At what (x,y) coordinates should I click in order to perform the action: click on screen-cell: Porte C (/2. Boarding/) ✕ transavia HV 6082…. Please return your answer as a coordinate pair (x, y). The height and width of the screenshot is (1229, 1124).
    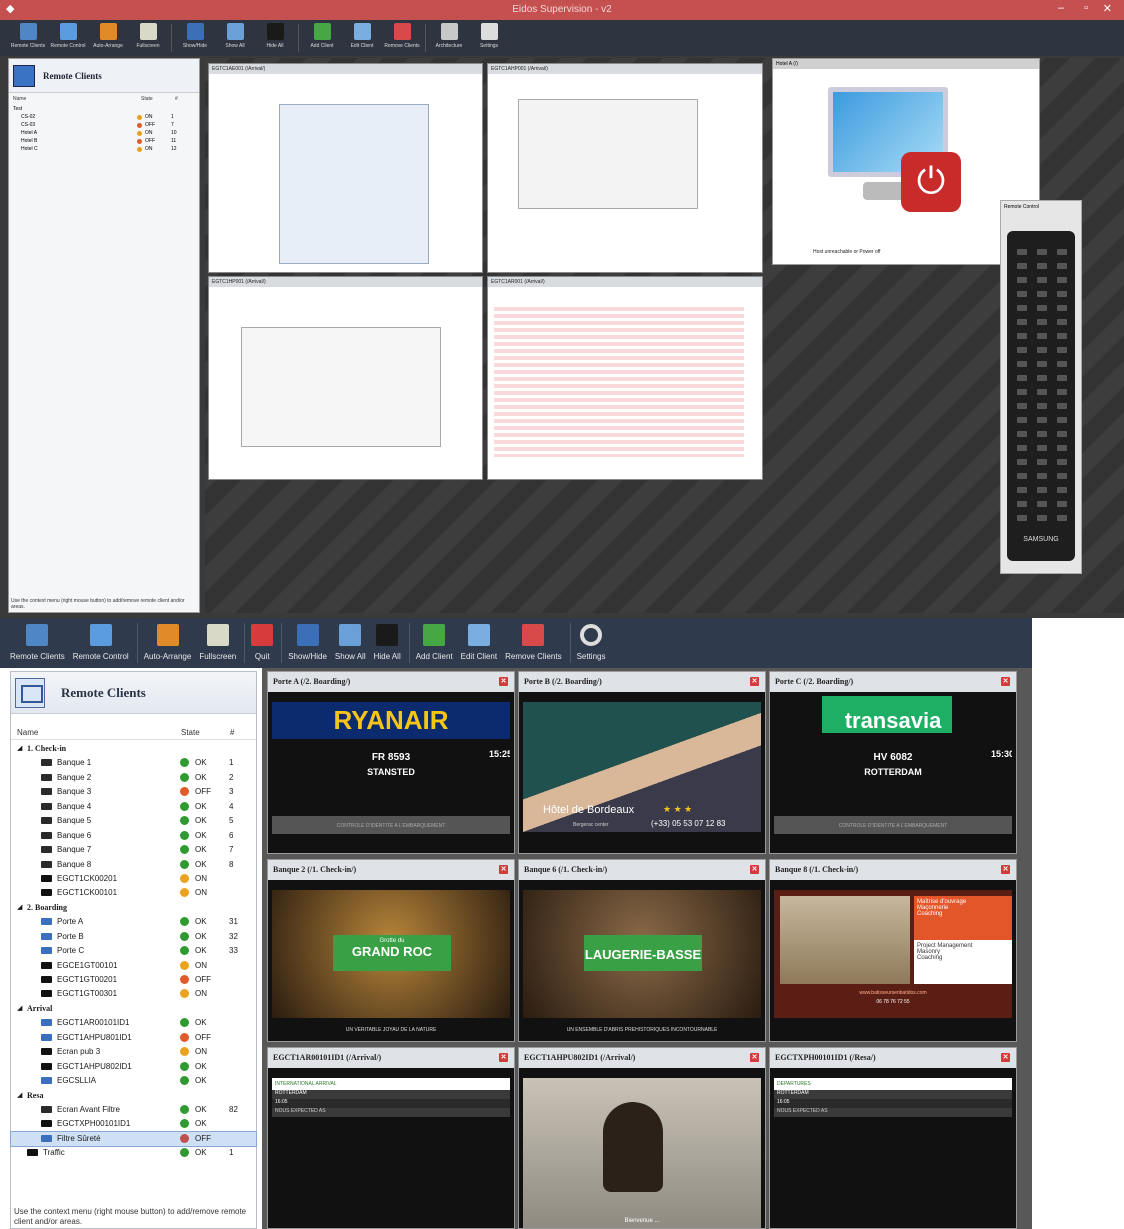
    Looking at the image, I should click on (893, 762).